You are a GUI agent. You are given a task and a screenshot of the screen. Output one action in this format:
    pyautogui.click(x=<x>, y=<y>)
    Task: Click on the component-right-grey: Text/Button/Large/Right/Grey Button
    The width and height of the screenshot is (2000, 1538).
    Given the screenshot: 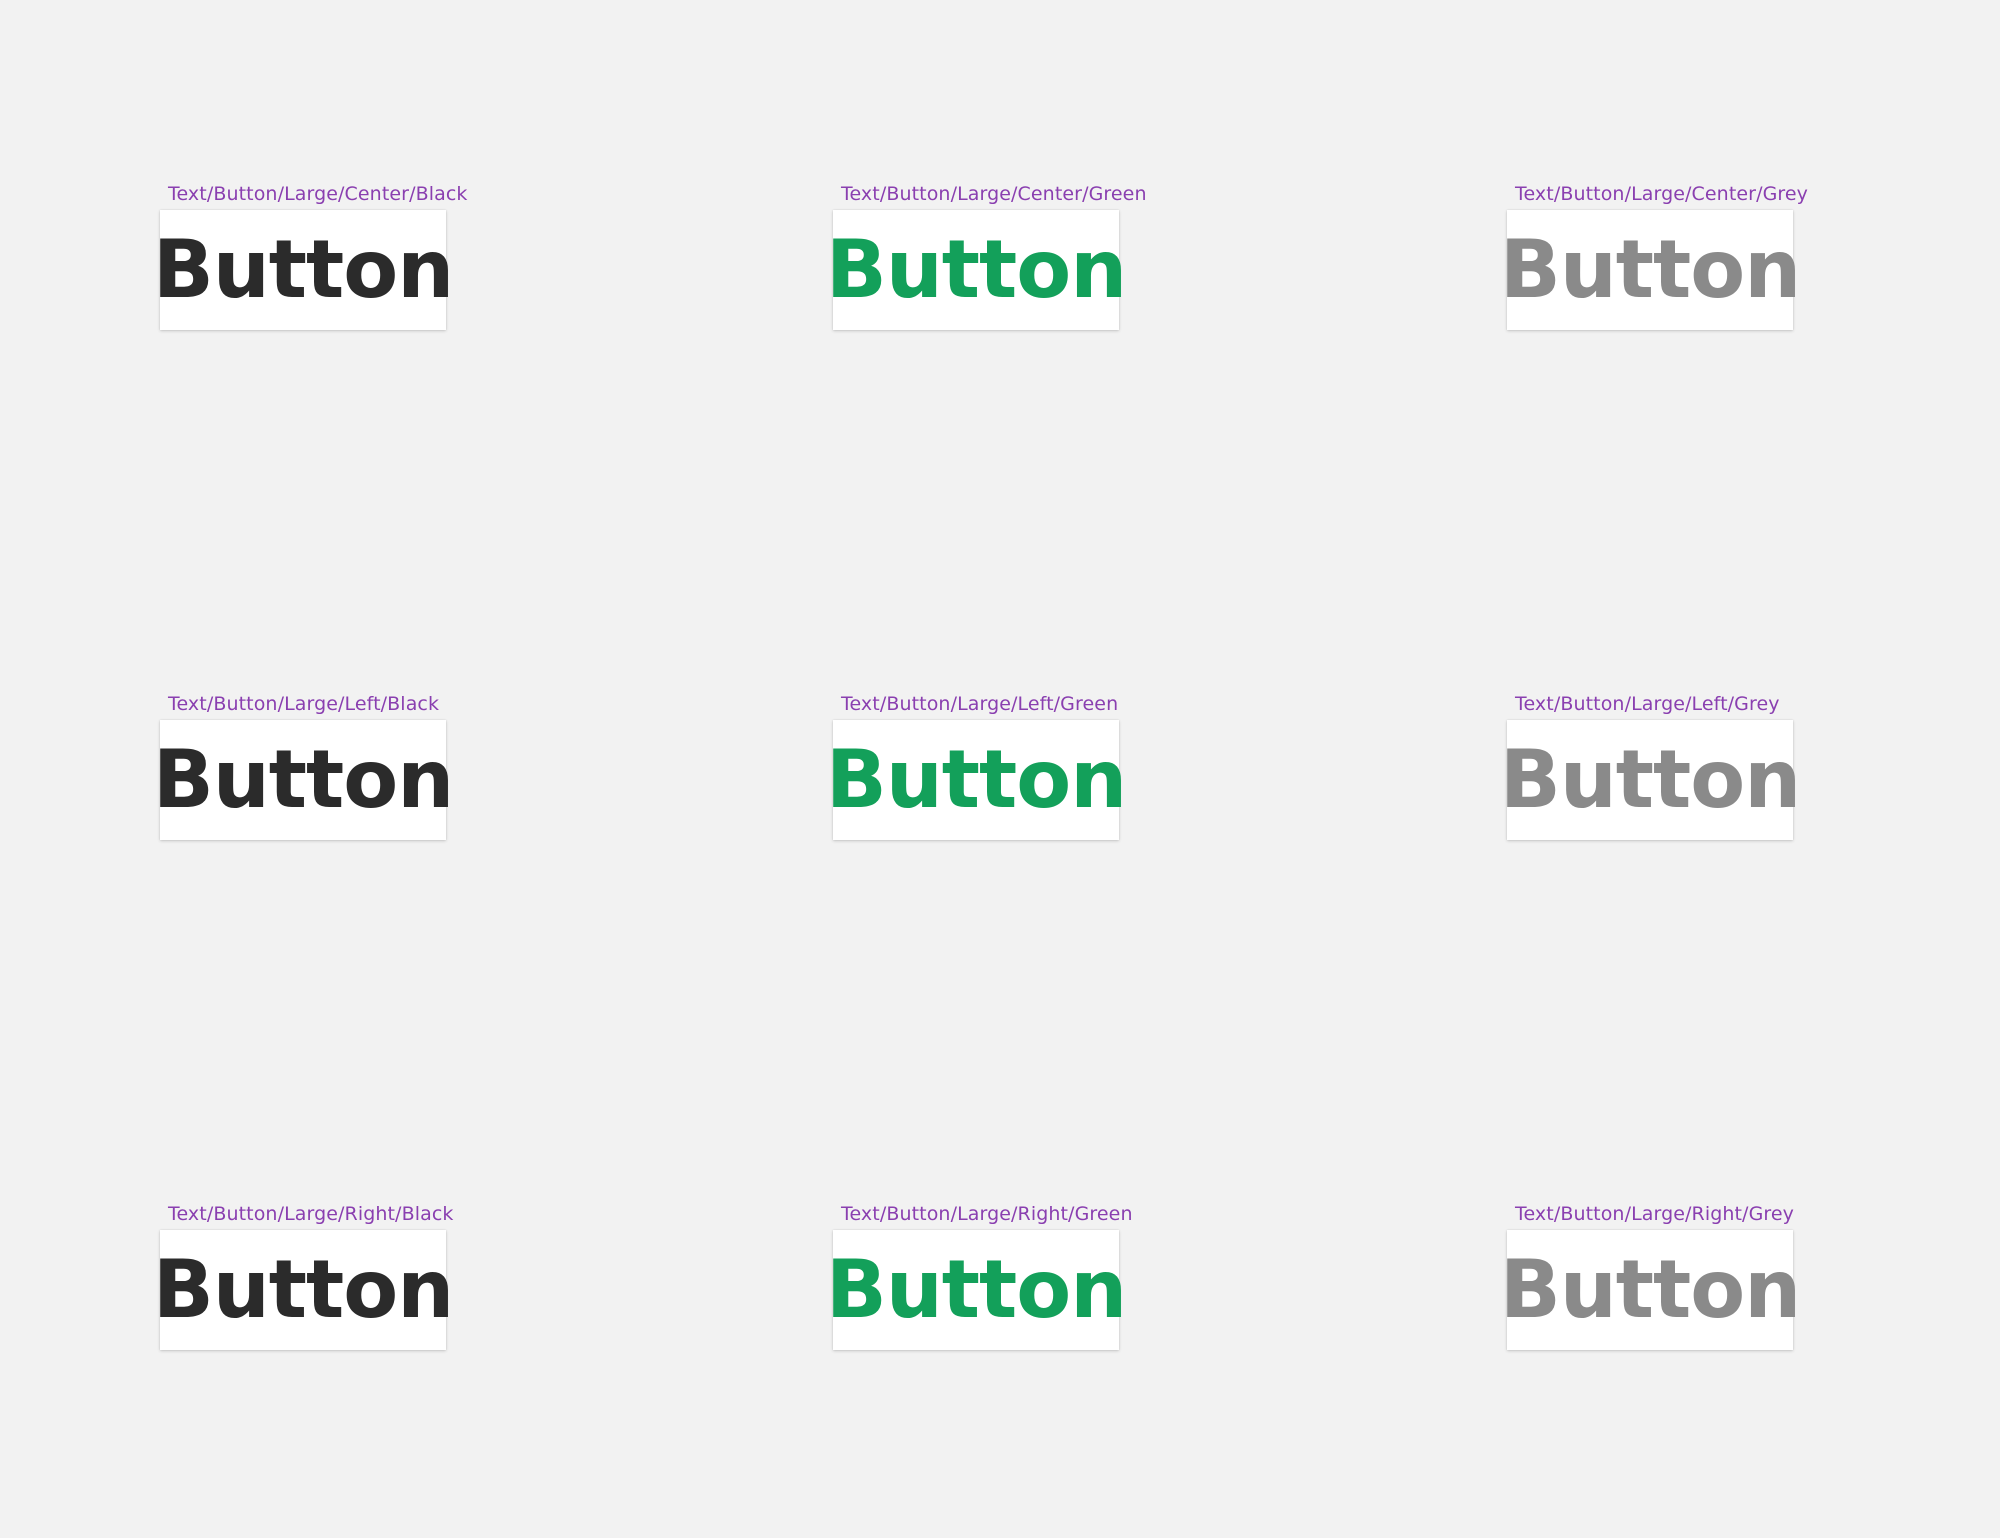 What is the action you would take?
    pyautogui.click(x=1703, y=1276)
    